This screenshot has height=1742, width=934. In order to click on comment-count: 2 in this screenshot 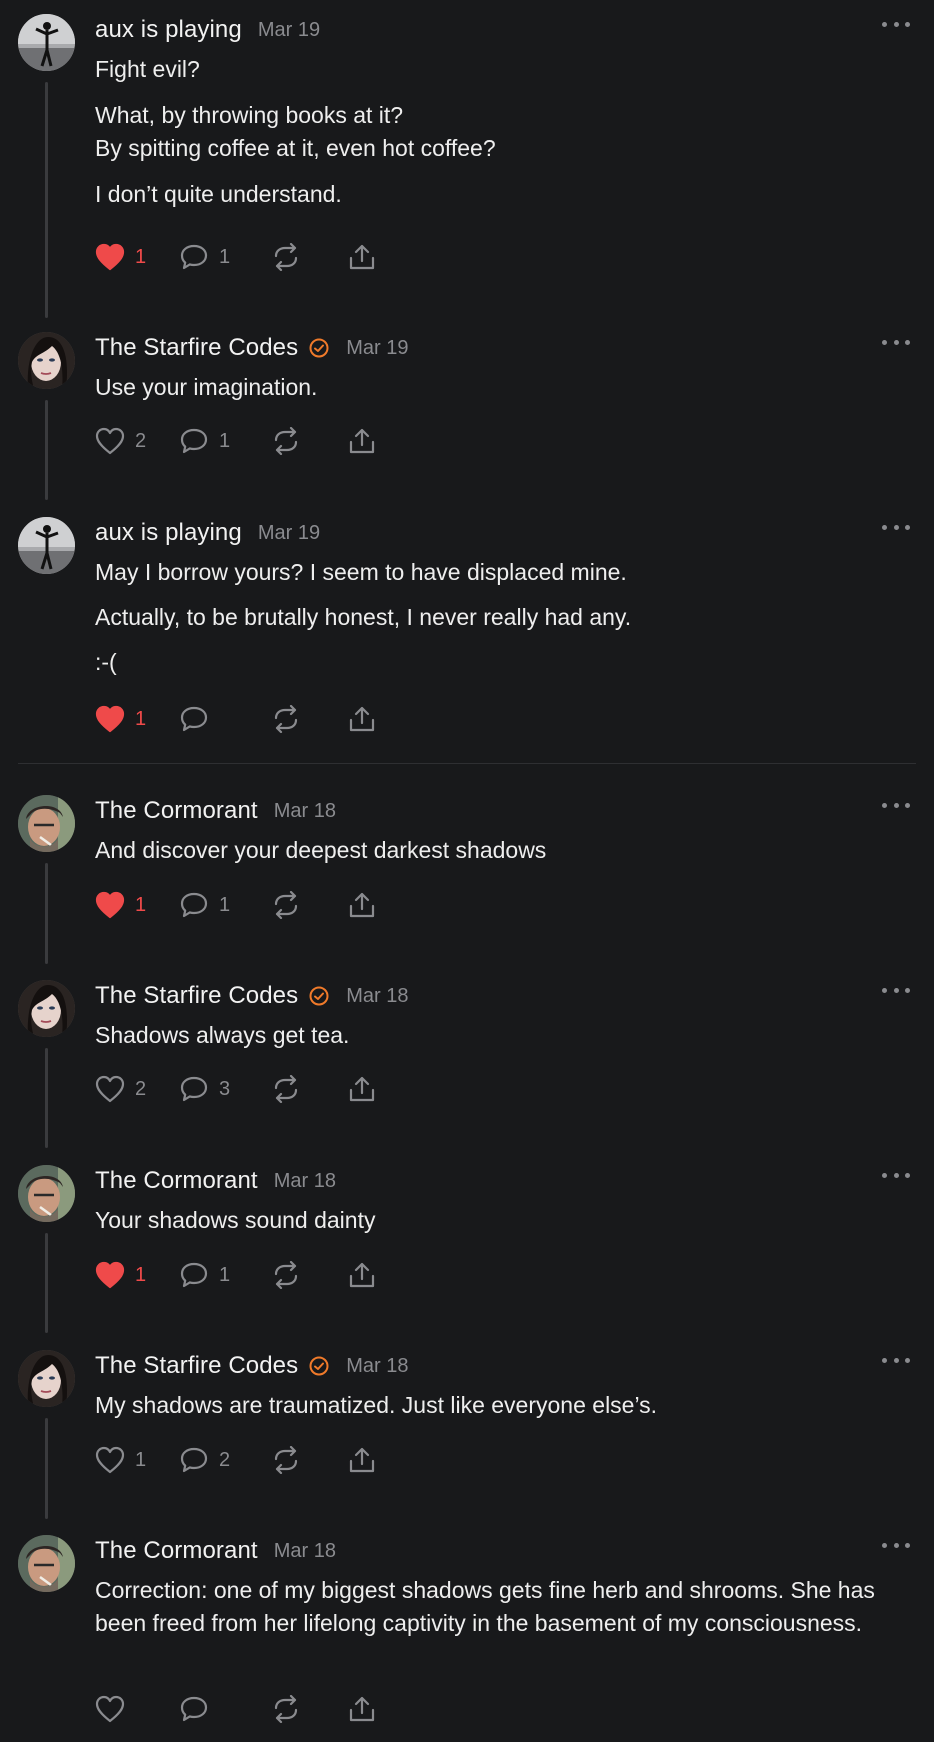, I will do `click(225, 1459)`.